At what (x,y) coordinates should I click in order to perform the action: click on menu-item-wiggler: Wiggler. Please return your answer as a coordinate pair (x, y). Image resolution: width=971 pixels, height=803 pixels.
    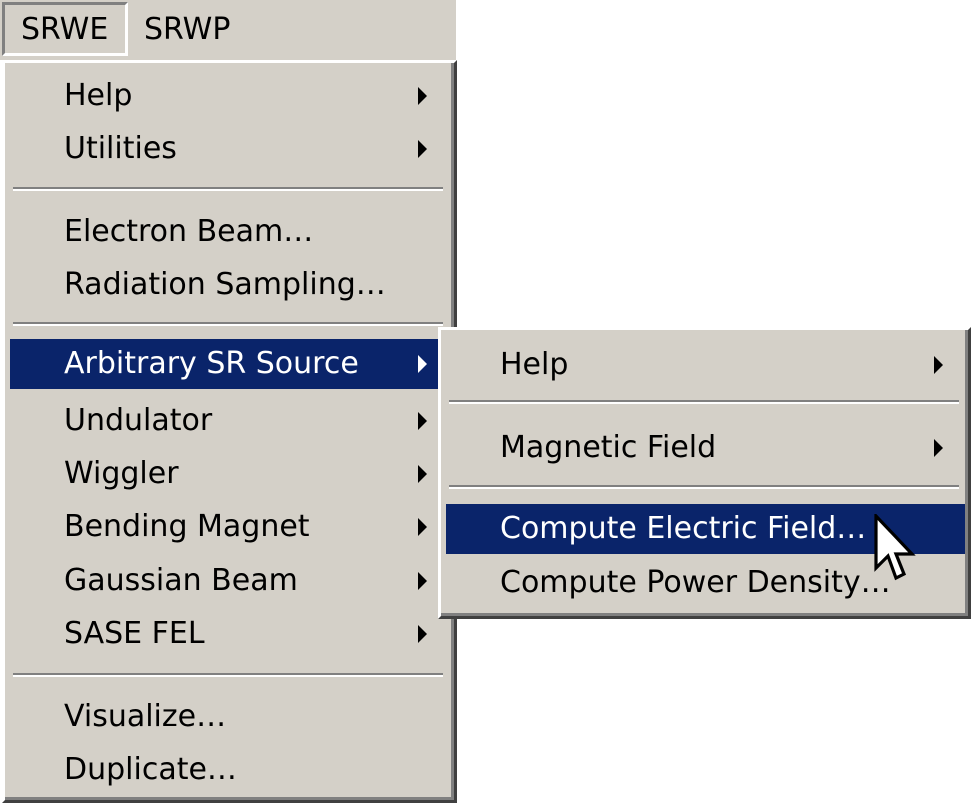
    Looking at the image, I should click on (229, 474).